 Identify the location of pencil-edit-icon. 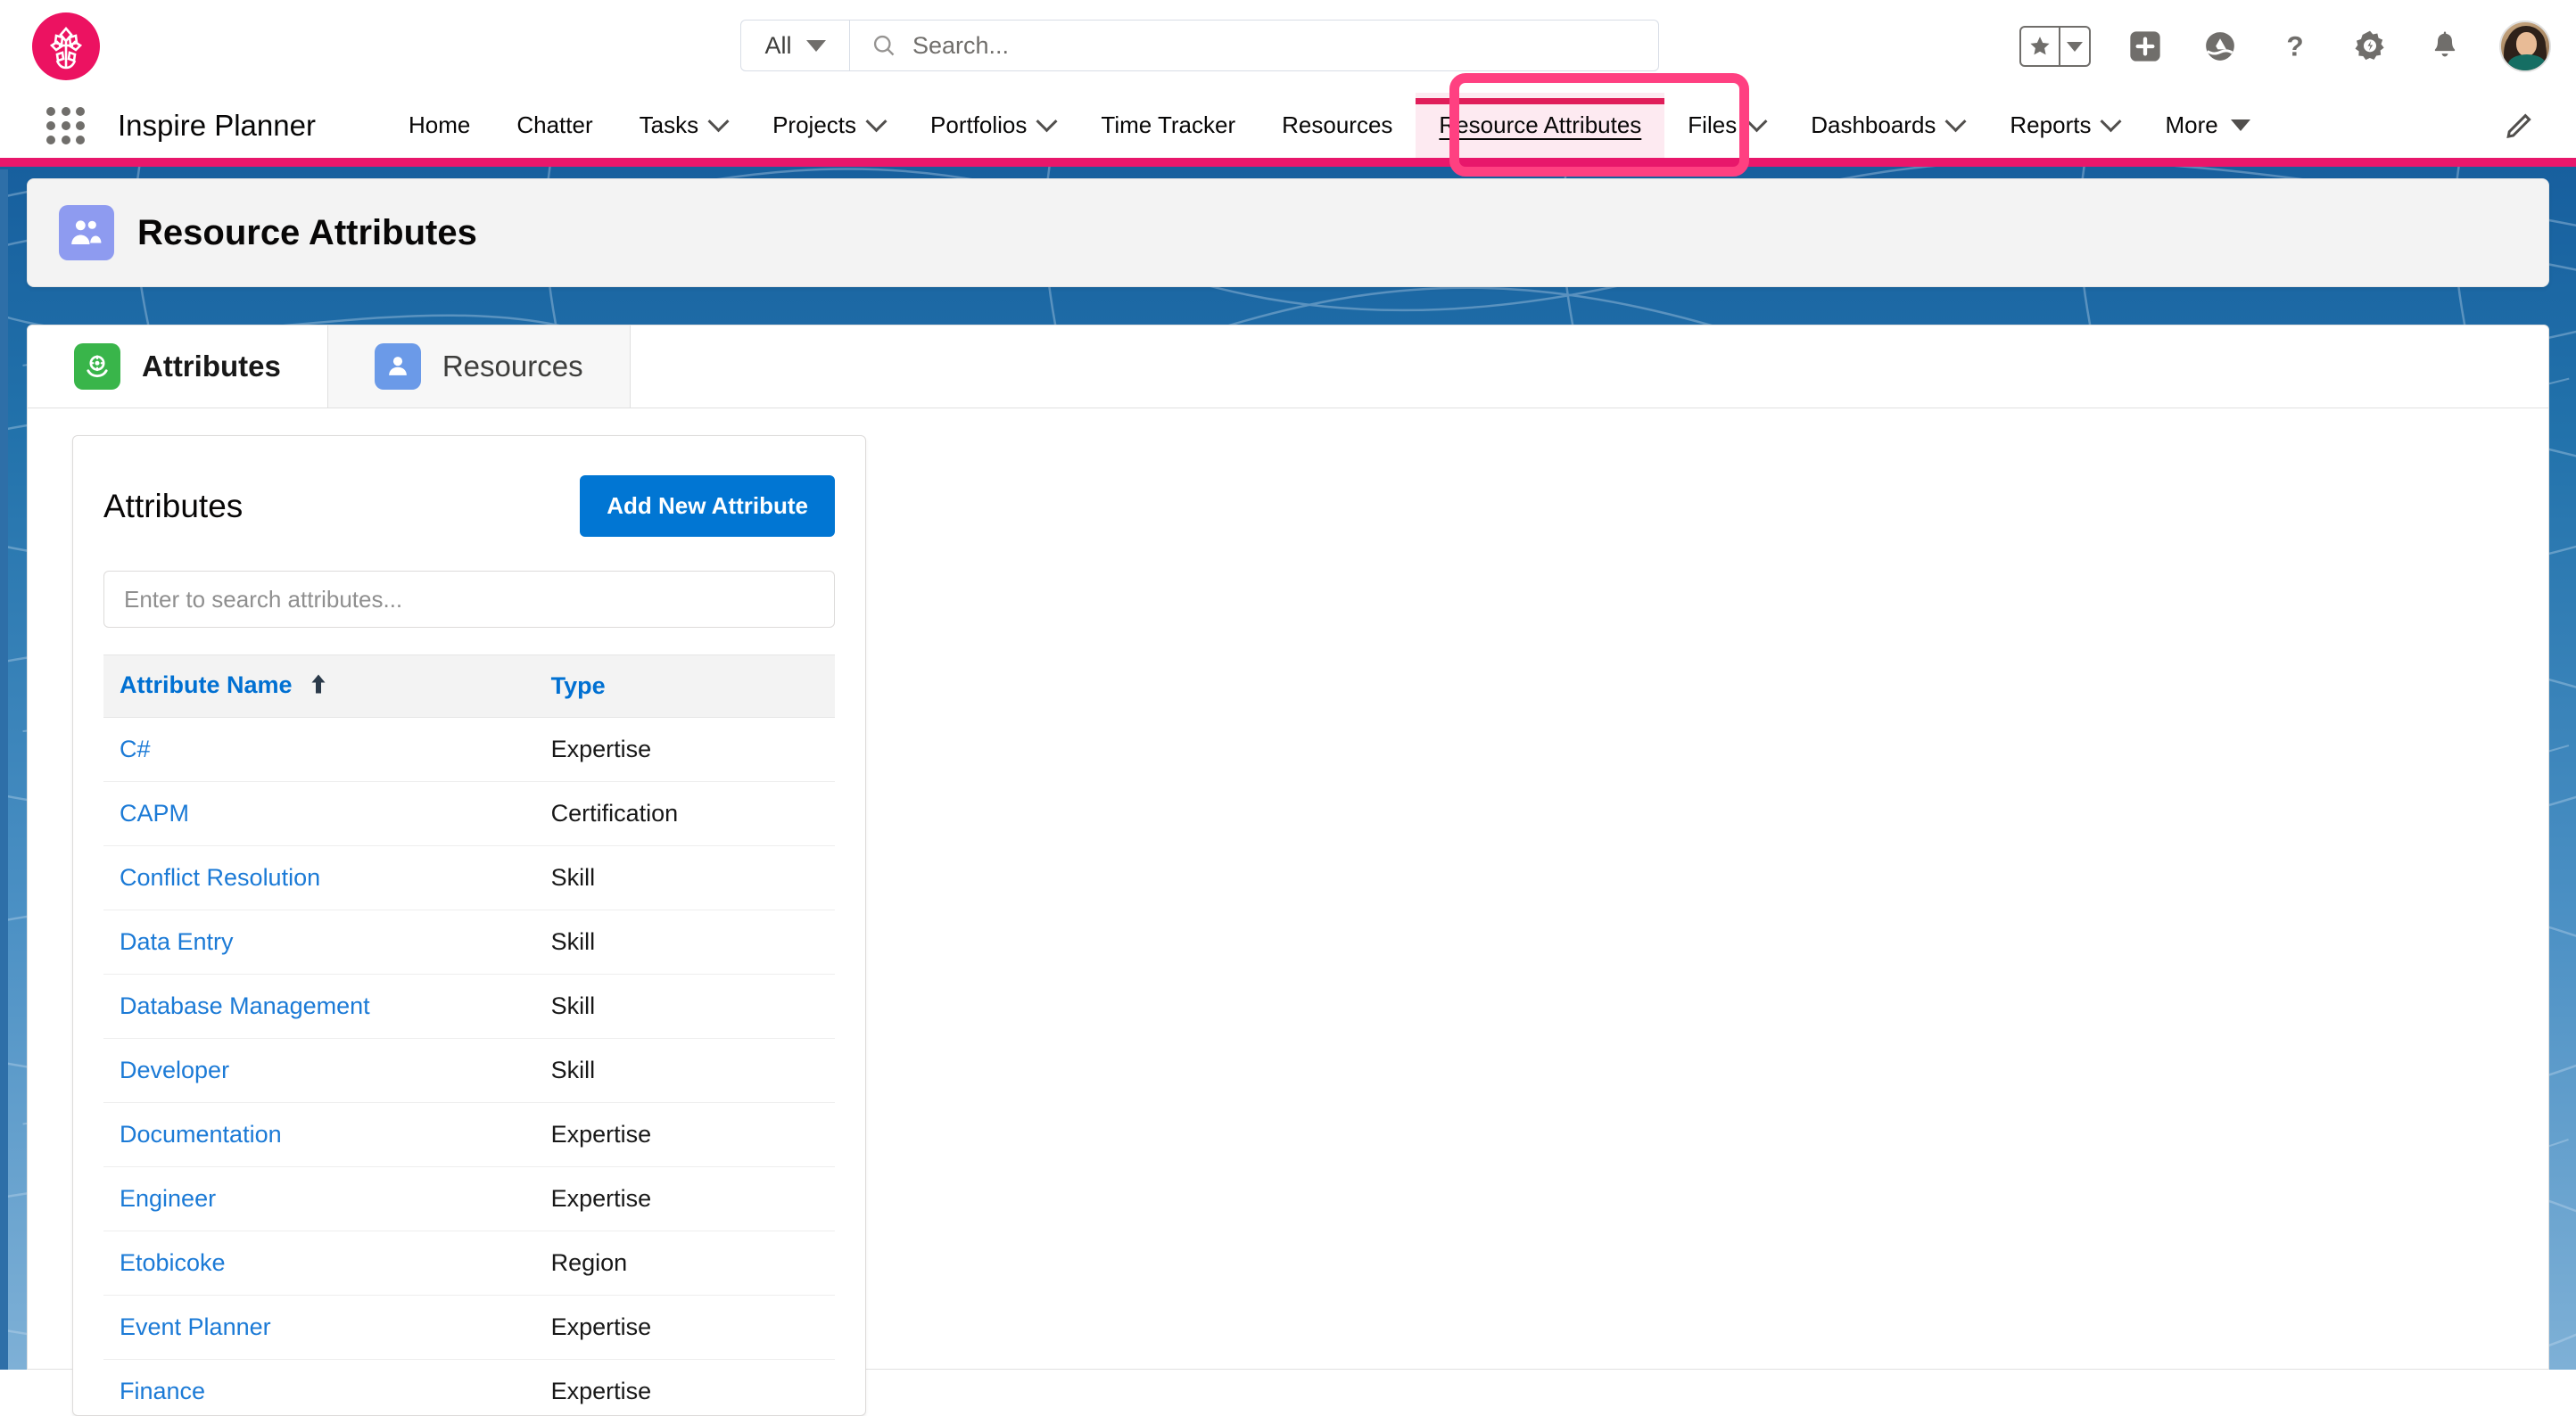
(2521, 125).